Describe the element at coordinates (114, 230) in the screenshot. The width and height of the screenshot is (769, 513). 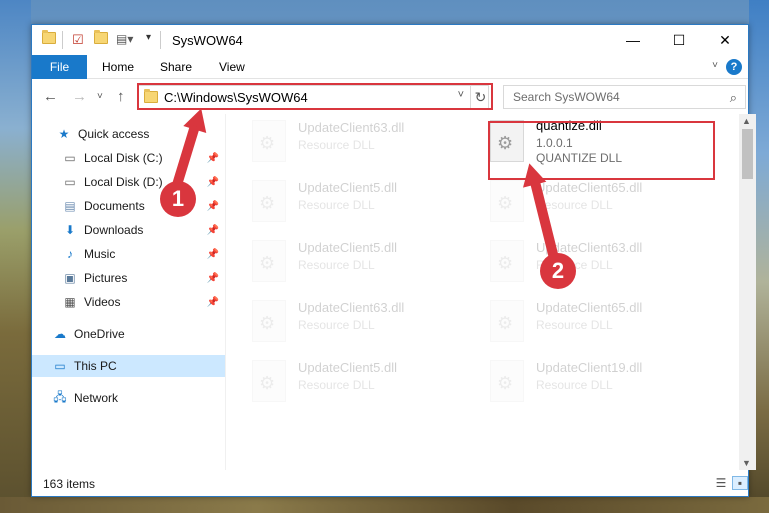
I see `sidebar-item-label: Downloads` at that location.